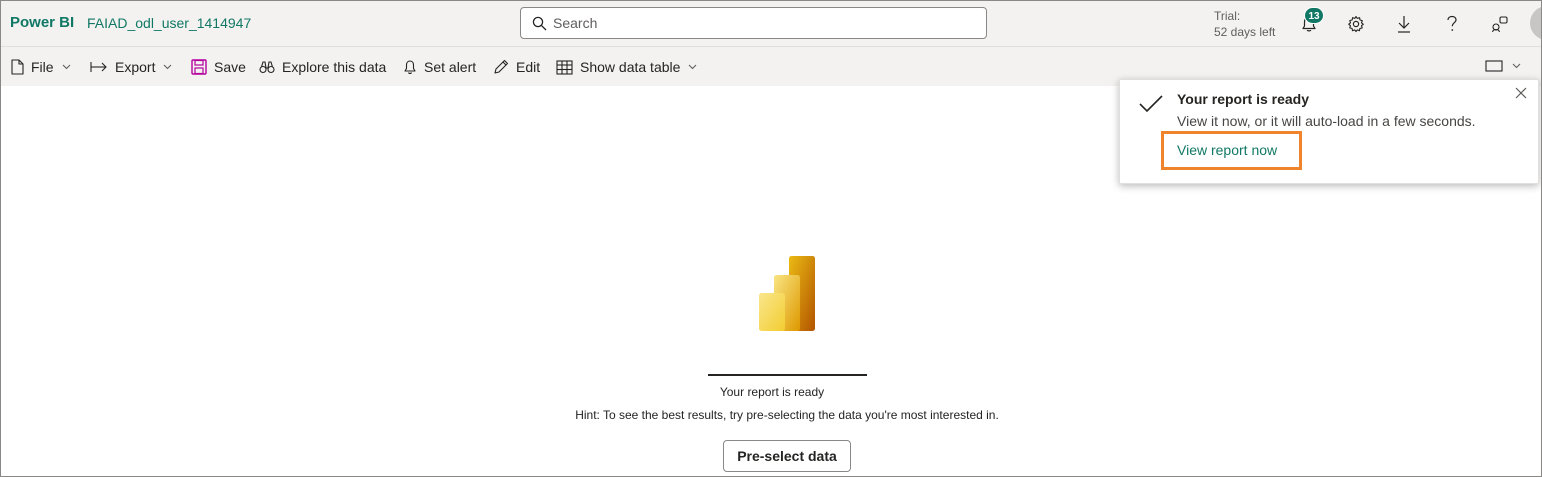 Image resolution: width=1542 pixels, height=477 pixels. What do you see at coordinates (42, 22) in the screenshot?
I see `app-name: Power BI` at bounding box center [42, 22].